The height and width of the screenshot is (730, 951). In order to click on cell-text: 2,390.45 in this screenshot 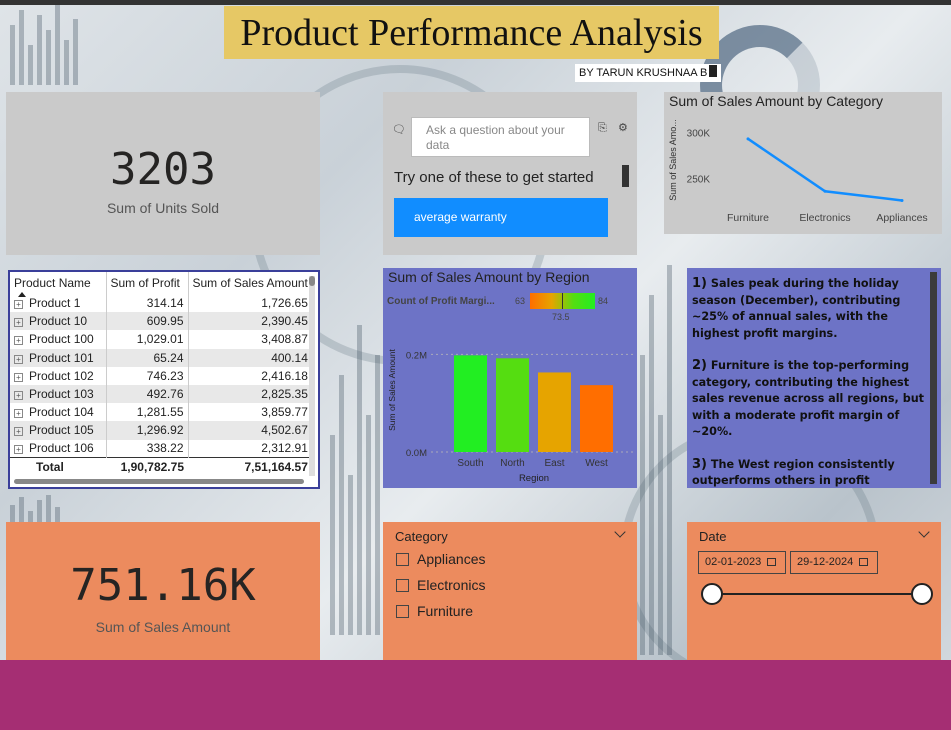, I will do `click(284, 321)`.